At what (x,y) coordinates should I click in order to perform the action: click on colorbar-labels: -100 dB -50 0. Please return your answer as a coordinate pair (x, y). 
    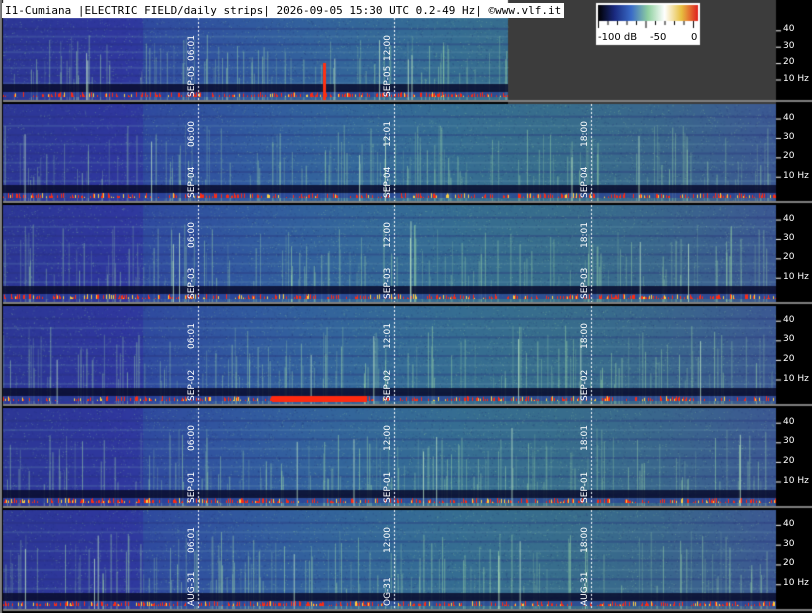
    Looking at the image, I should click on (648, 38).